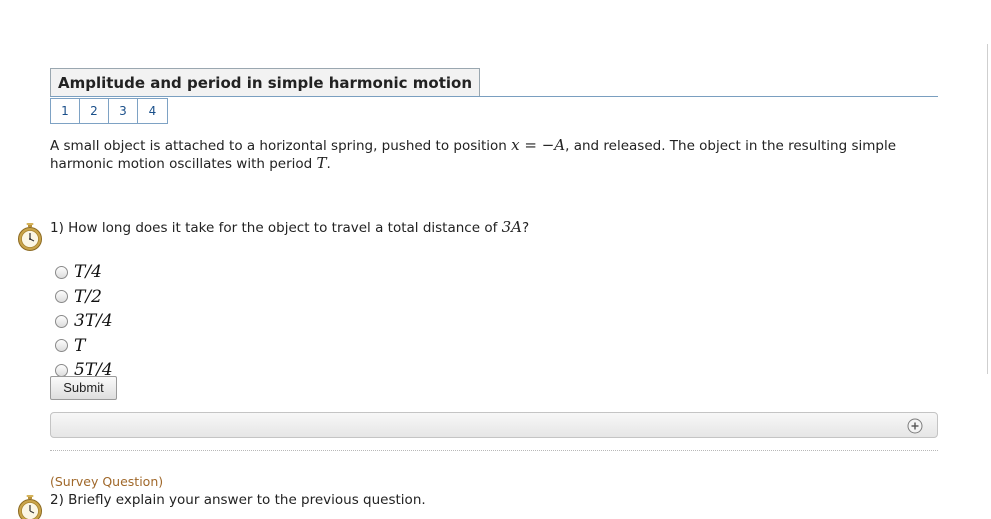  What do you see at coordinates (123, 111) in the screenshot?
I see `part-tab-3: 3` at bounding box center [123, 111].